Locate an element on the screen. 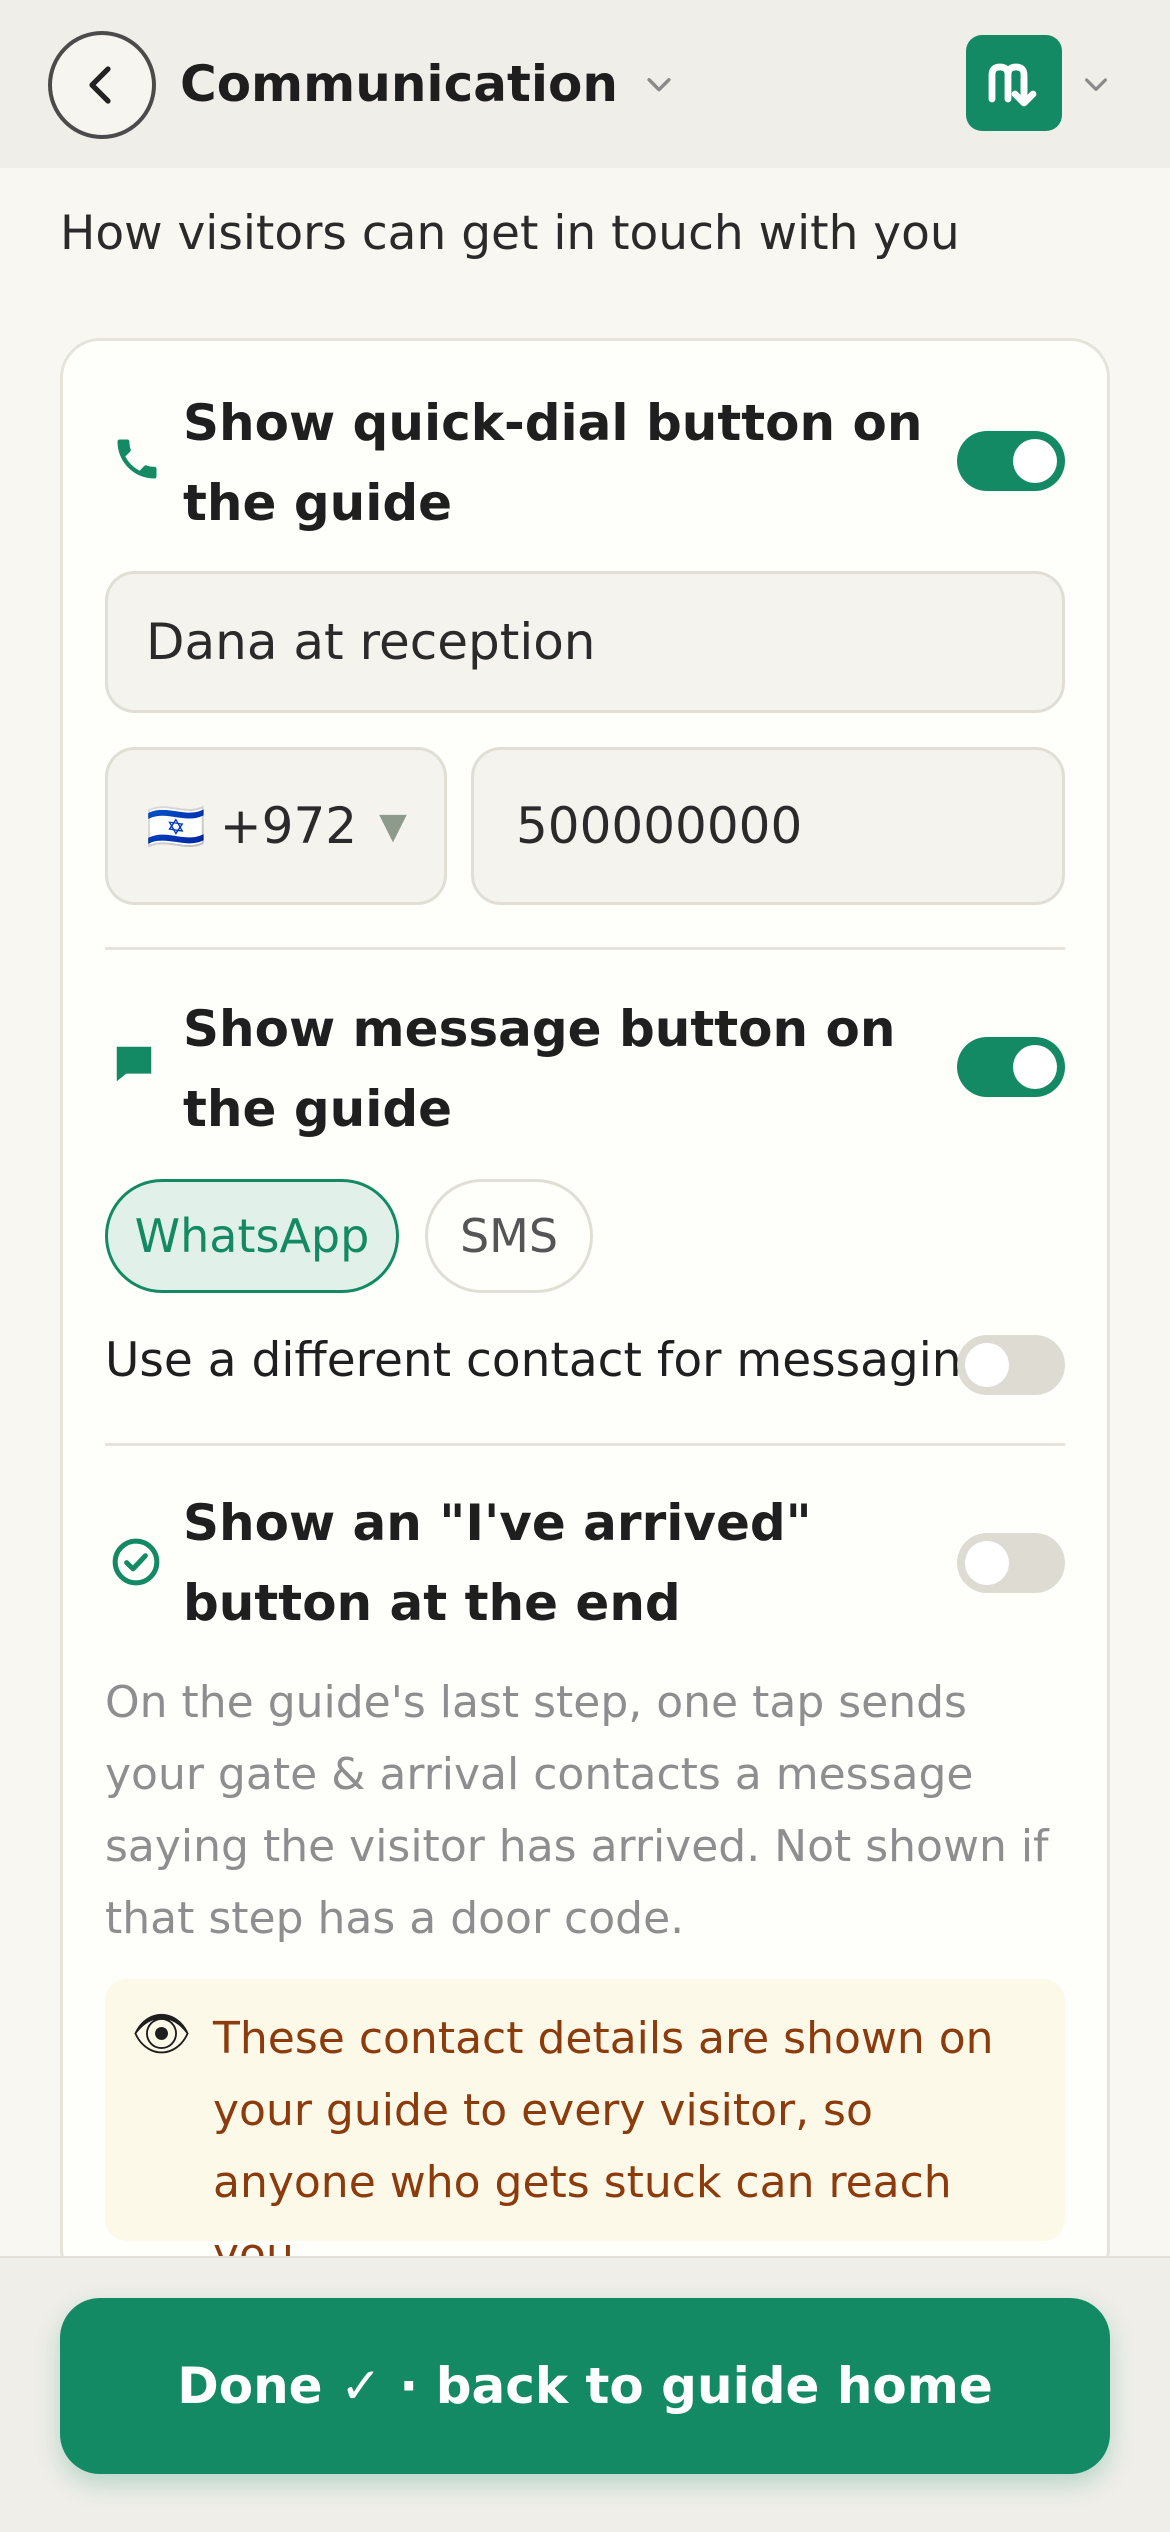 The image size is (1170, 2532). contact-name-value: Dana at reception is located at coordinates (371, 642).